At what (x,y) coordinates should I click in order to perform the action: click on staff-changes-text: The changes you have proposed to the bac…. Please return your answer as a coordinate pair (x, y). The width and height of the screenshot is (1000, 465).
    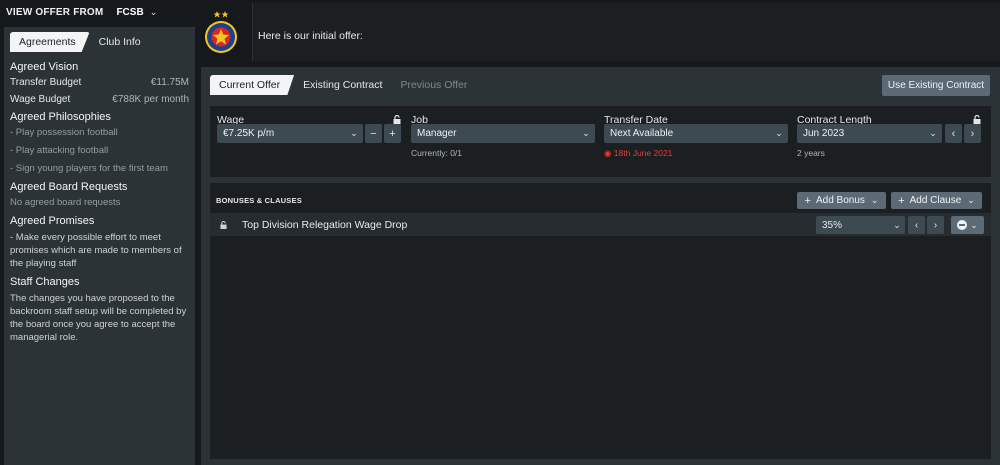
    Looking at the image, I should click on (98, 318).